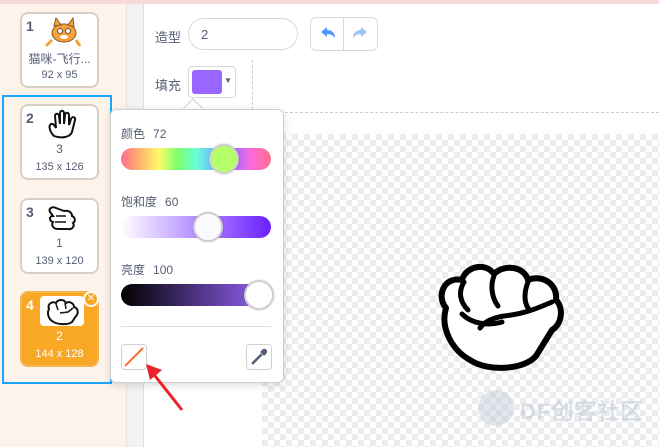  What do you see at coordinates (501, 317) in the screenshot?
I see `fist-drawing` at bounding box center [501, 317].